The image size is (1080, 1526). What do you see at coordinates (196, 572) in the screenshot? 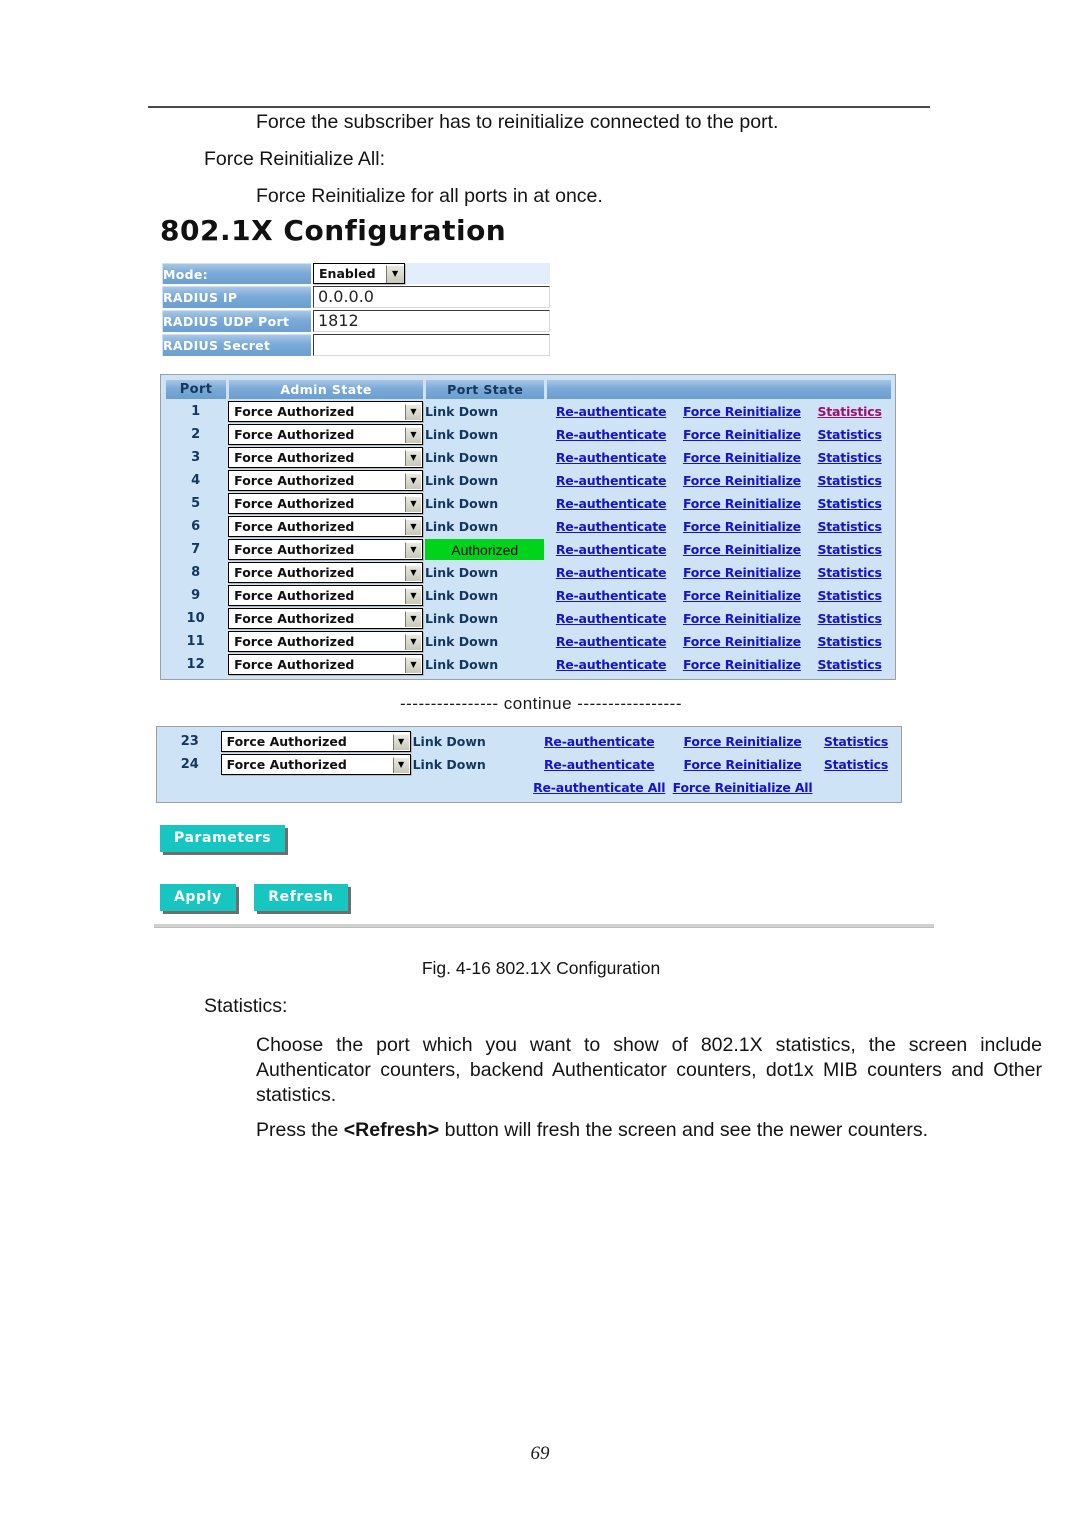
I see `cell-port-number: 8` at bounding box center [196, 572].